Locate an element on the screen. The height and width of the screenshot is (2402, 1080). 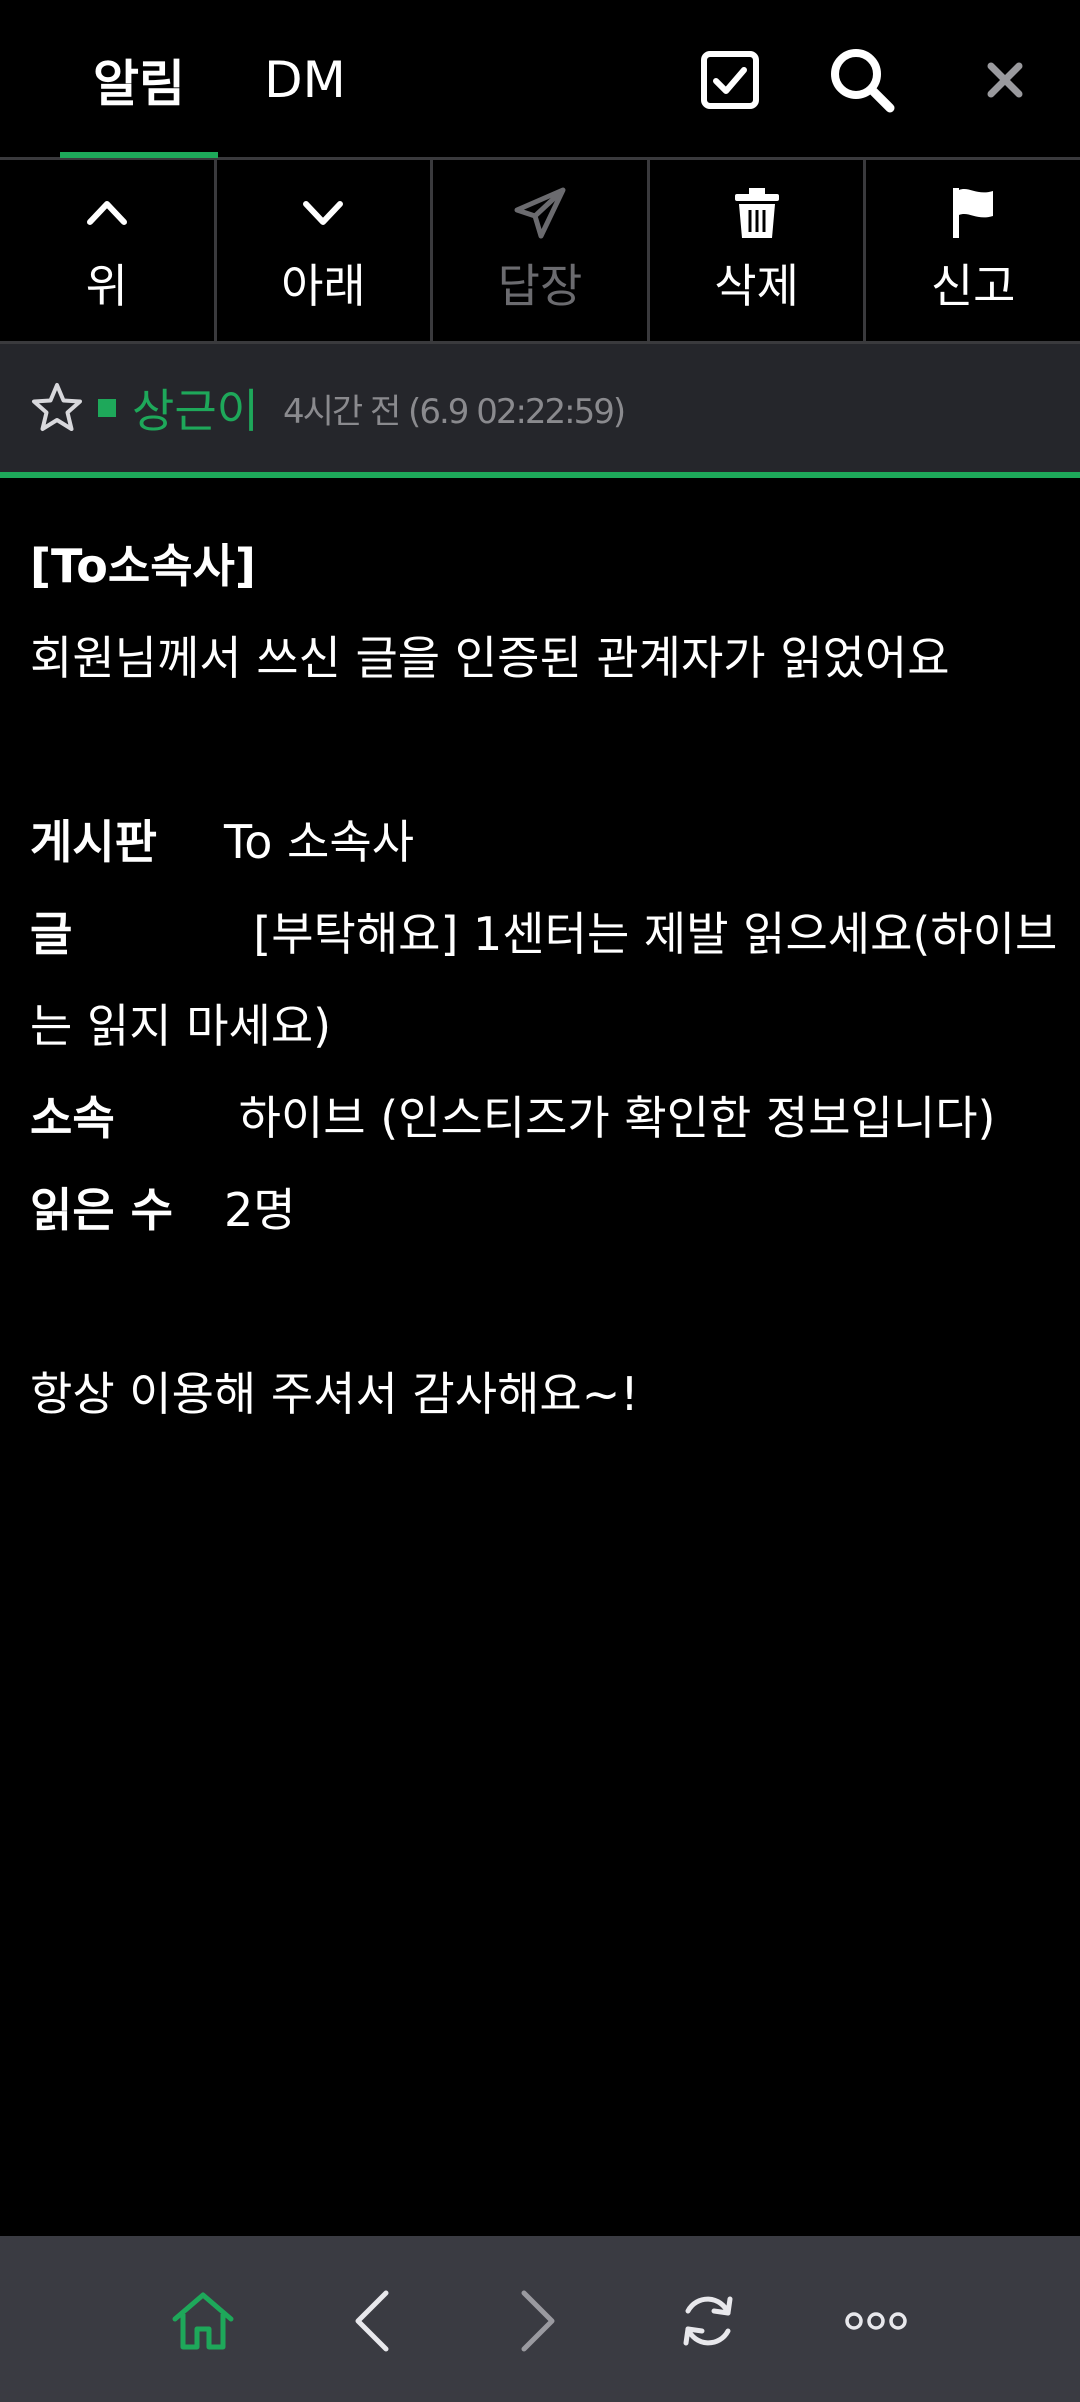
field-value: To 소속사 is located at coordinates (319, 842).